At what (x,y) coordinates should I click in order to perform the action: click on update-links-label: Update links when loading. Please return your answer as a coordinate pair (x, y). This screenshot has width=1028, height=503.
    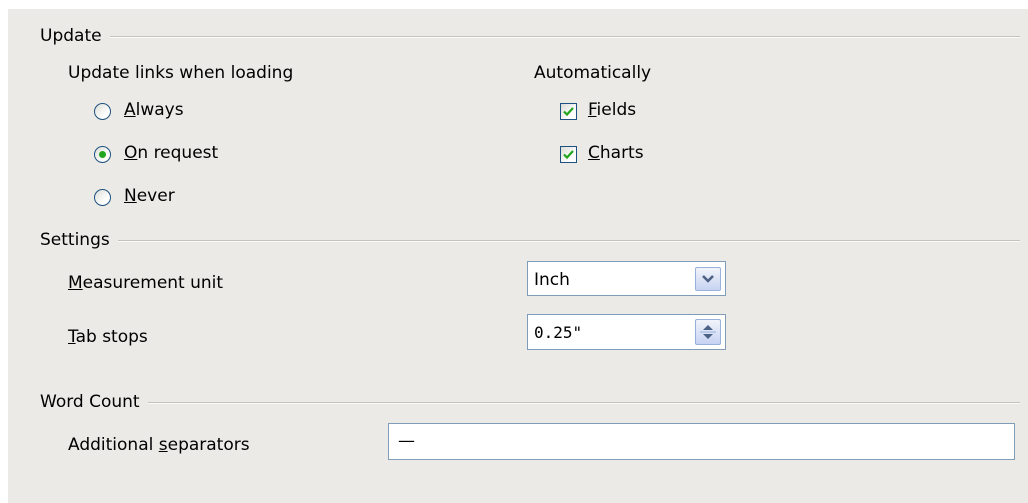
    Looking at the image, I should click on (181, 73).